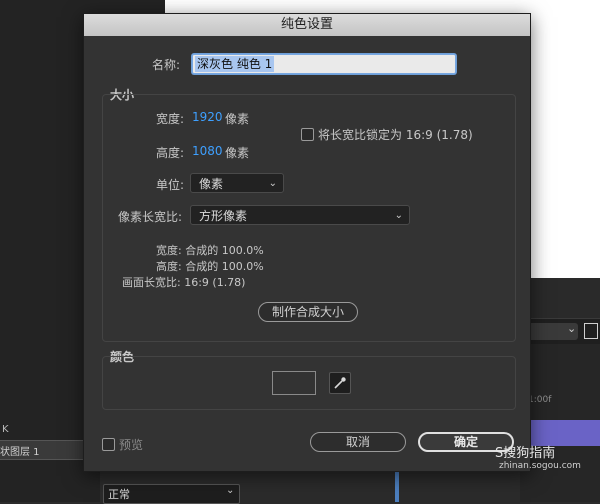  Describe the element at coordinates (591, 331) in the screenshot. I see `panel-toggle-icon` at that location.